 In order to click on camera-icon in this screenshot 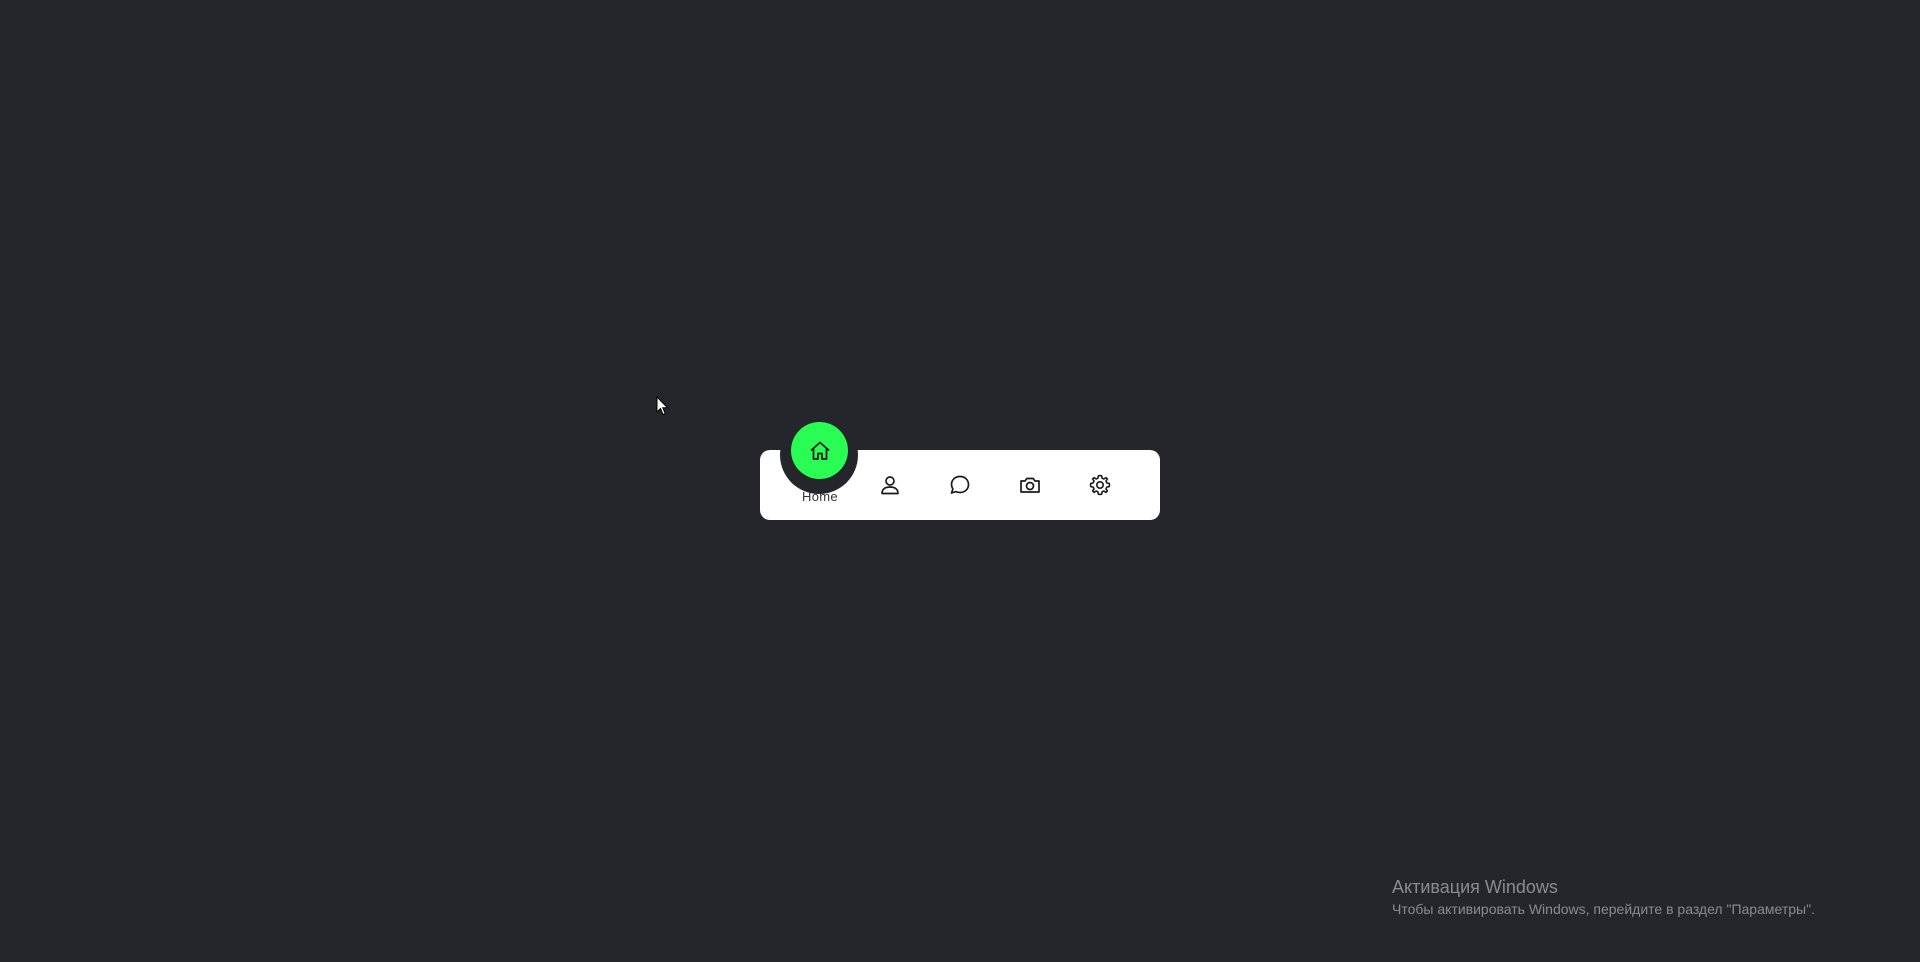, I will do `click(1030, 485)`.